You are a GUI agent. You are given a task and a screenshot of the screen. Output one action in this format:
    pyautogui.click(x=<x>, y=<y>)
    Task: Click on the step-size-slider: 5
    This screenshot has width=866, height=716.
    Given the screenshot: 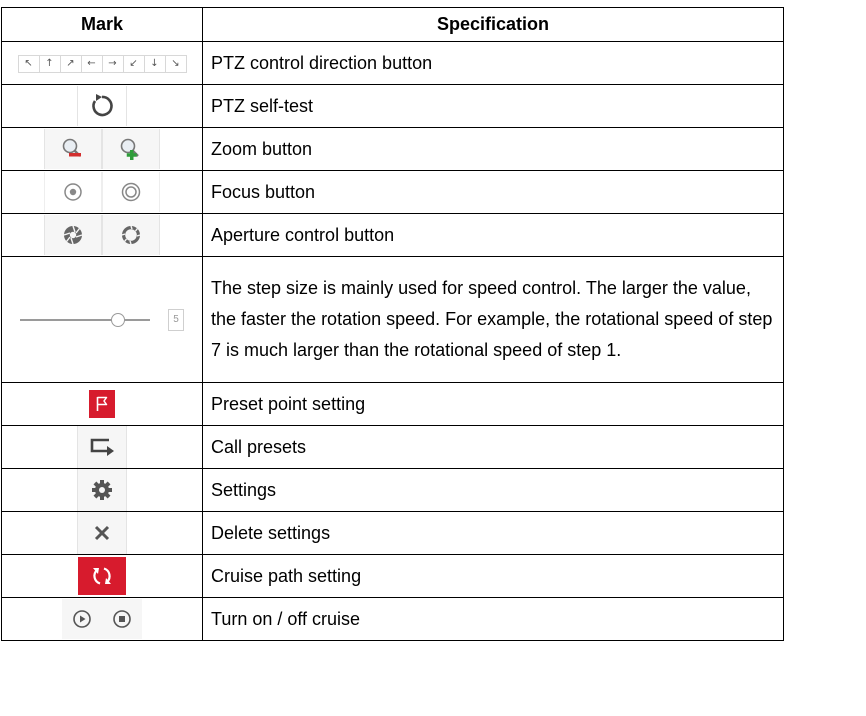 What is the action you would take?
    pyautogui.click(x=102, y=320)
    